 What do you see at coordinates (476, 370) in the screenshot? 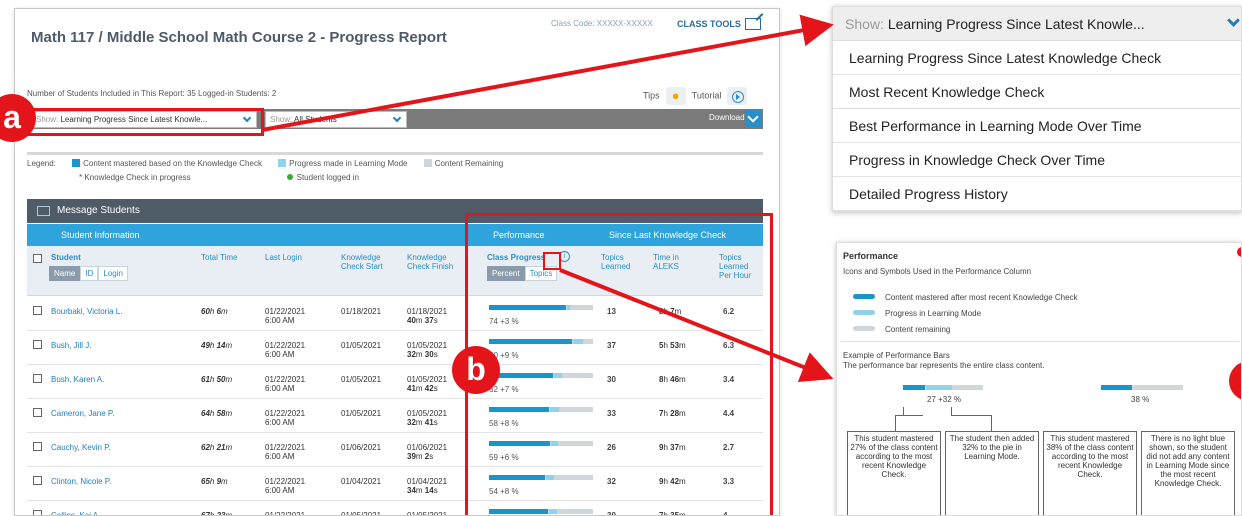
I see `callout-b: b` at bounding box center [476, 370].